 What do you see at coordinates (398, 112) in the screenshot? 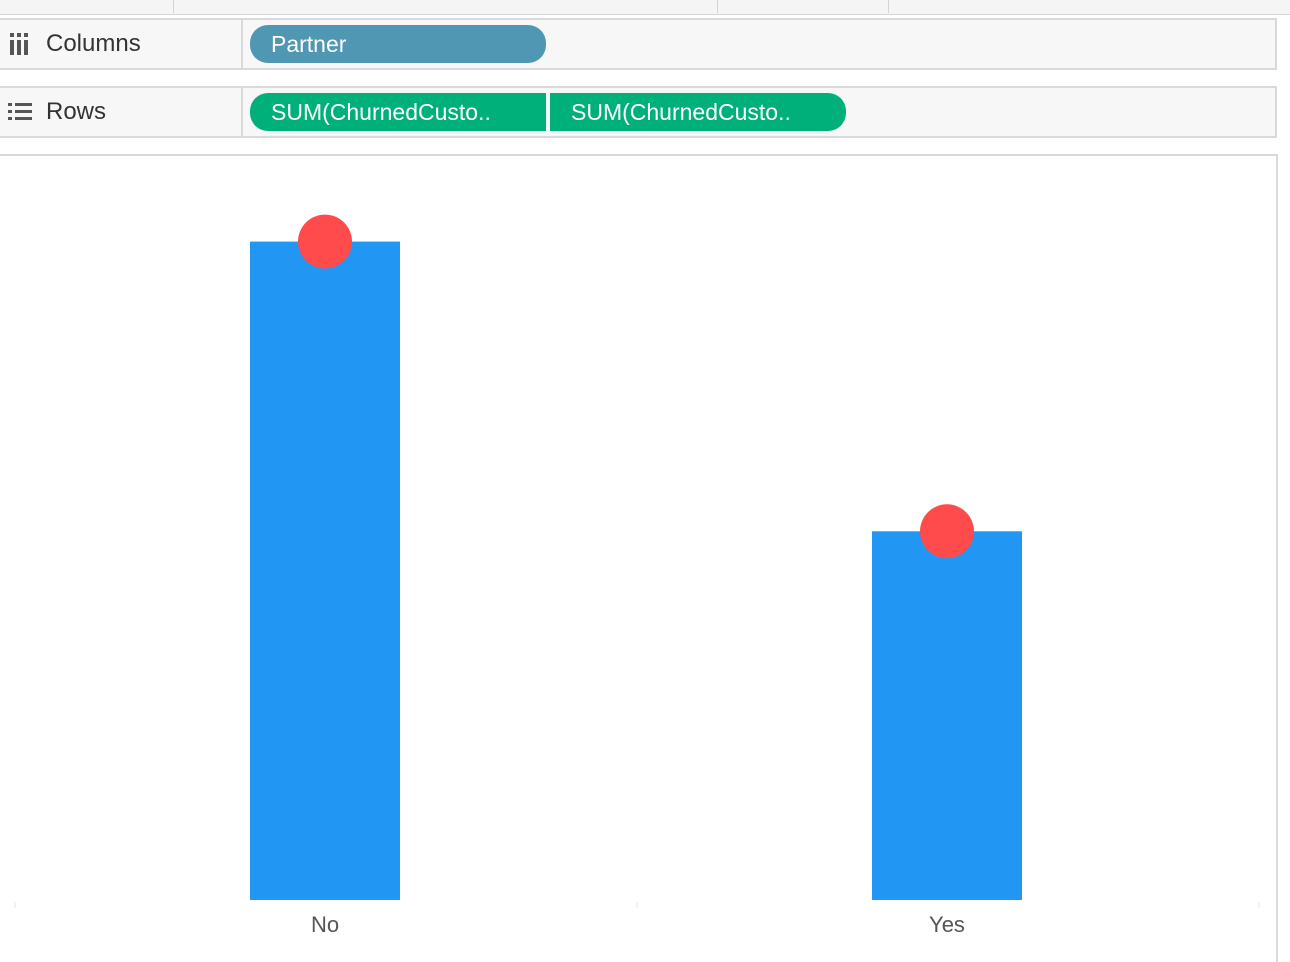
I see `measure-pill-1: SUM(ChurnedCusto..` at bounding box center [398, 112].